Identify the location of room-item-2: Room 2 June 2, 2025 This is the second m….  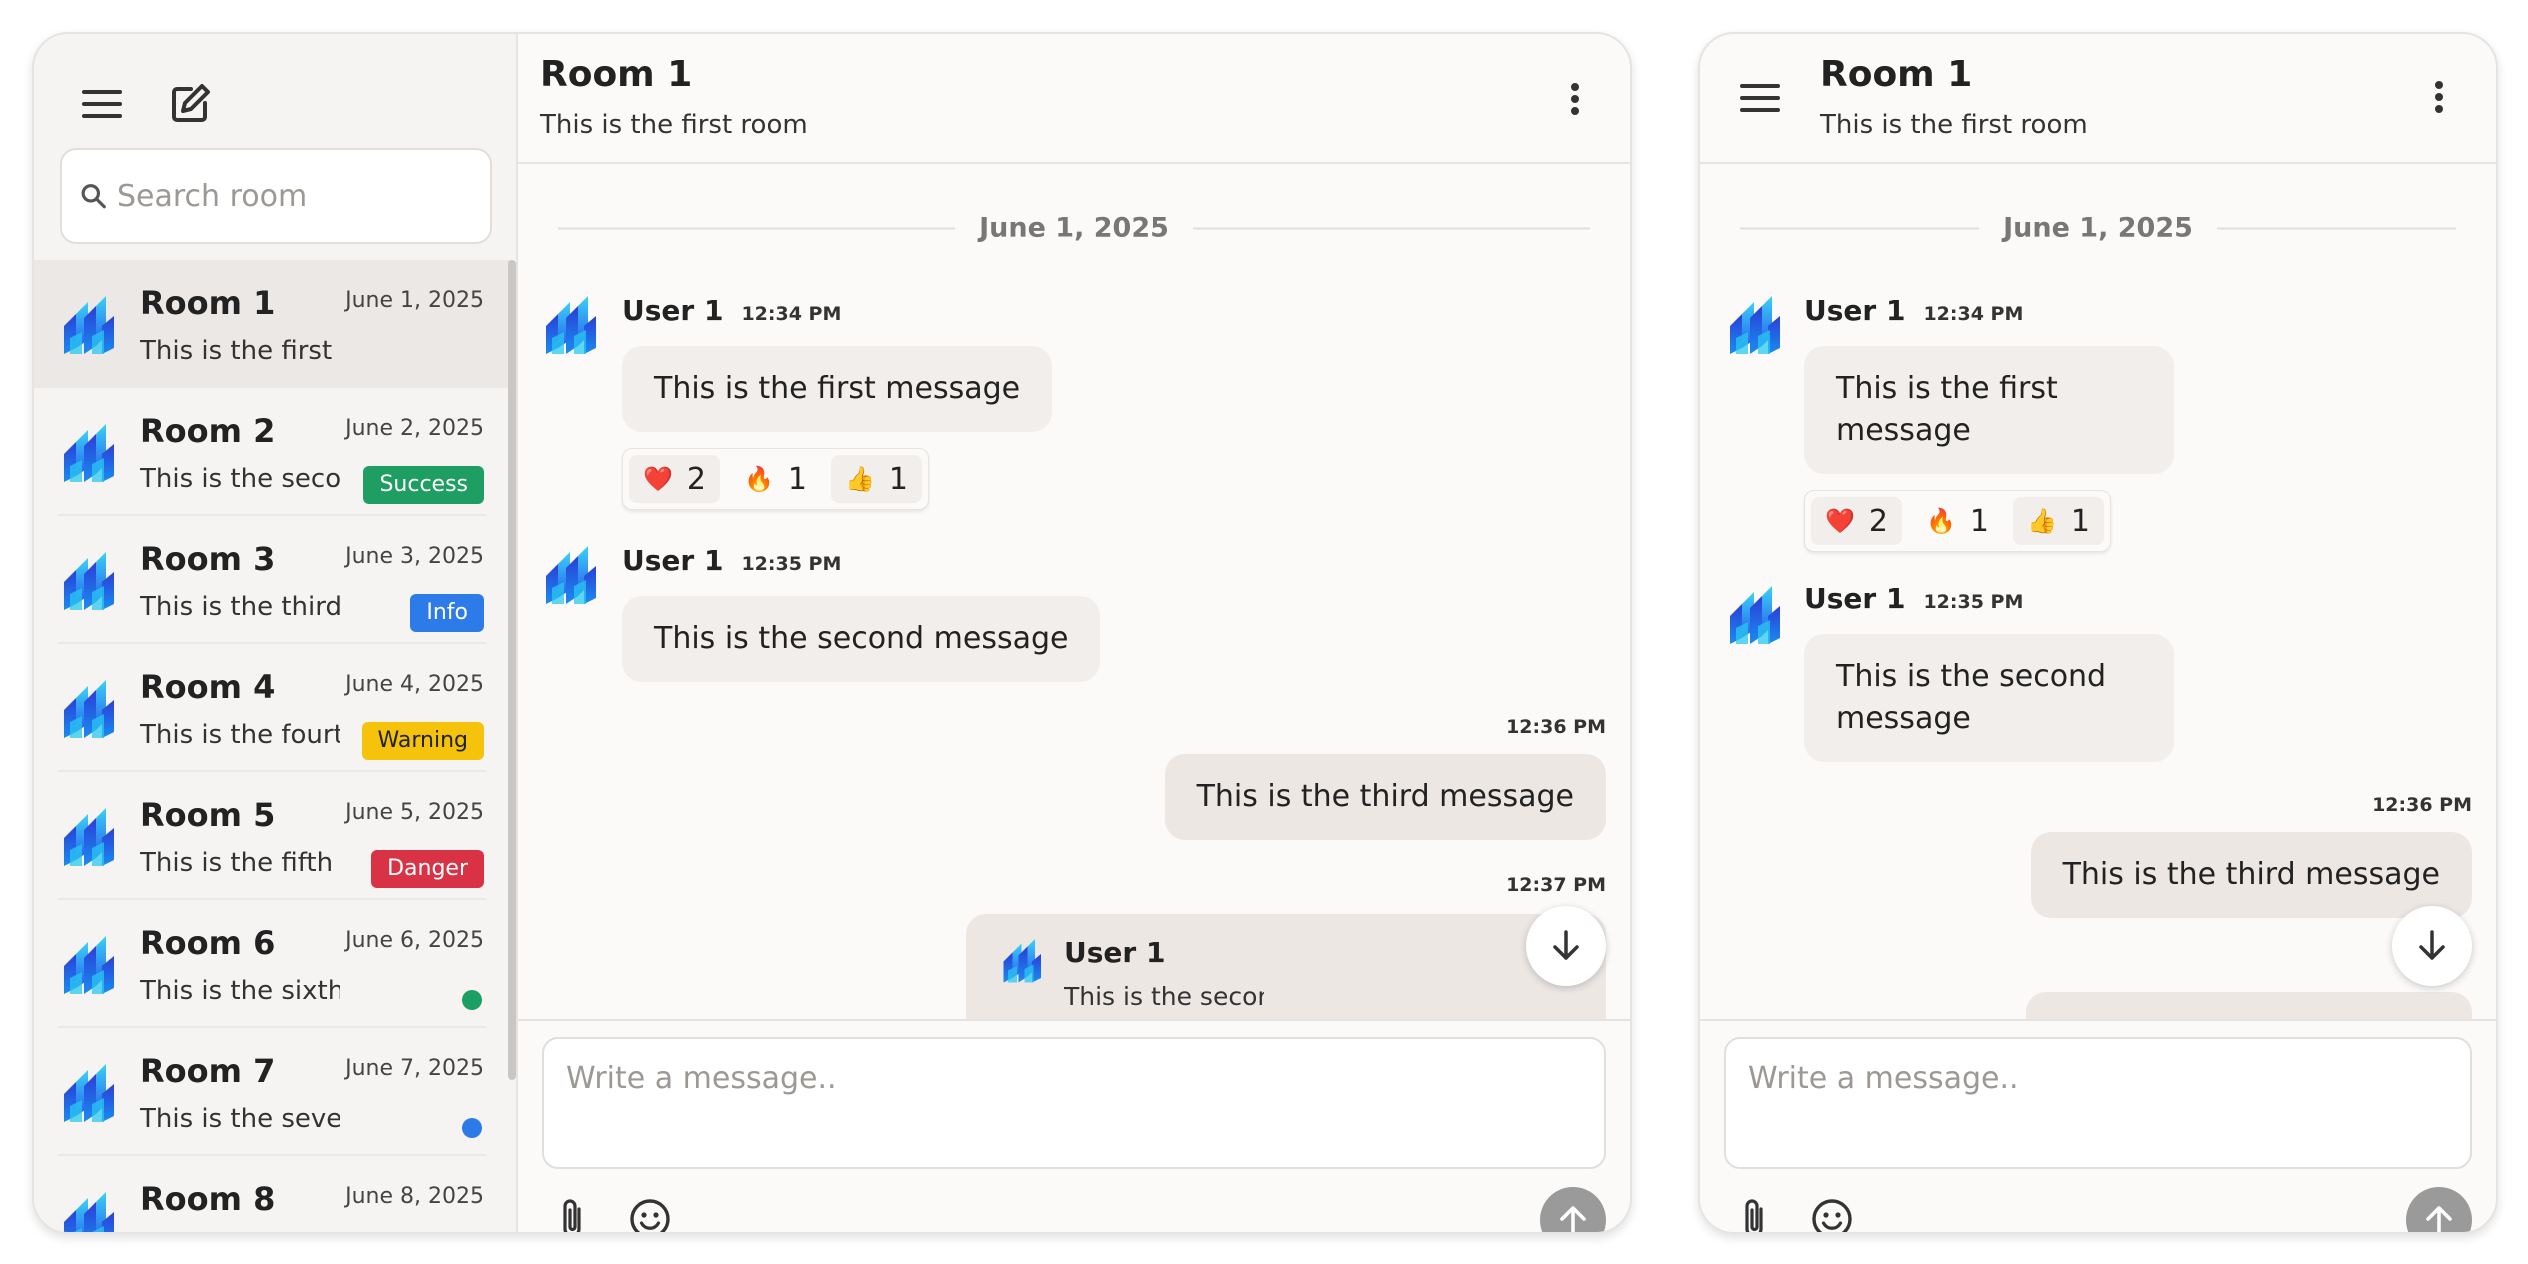
(272, 452).